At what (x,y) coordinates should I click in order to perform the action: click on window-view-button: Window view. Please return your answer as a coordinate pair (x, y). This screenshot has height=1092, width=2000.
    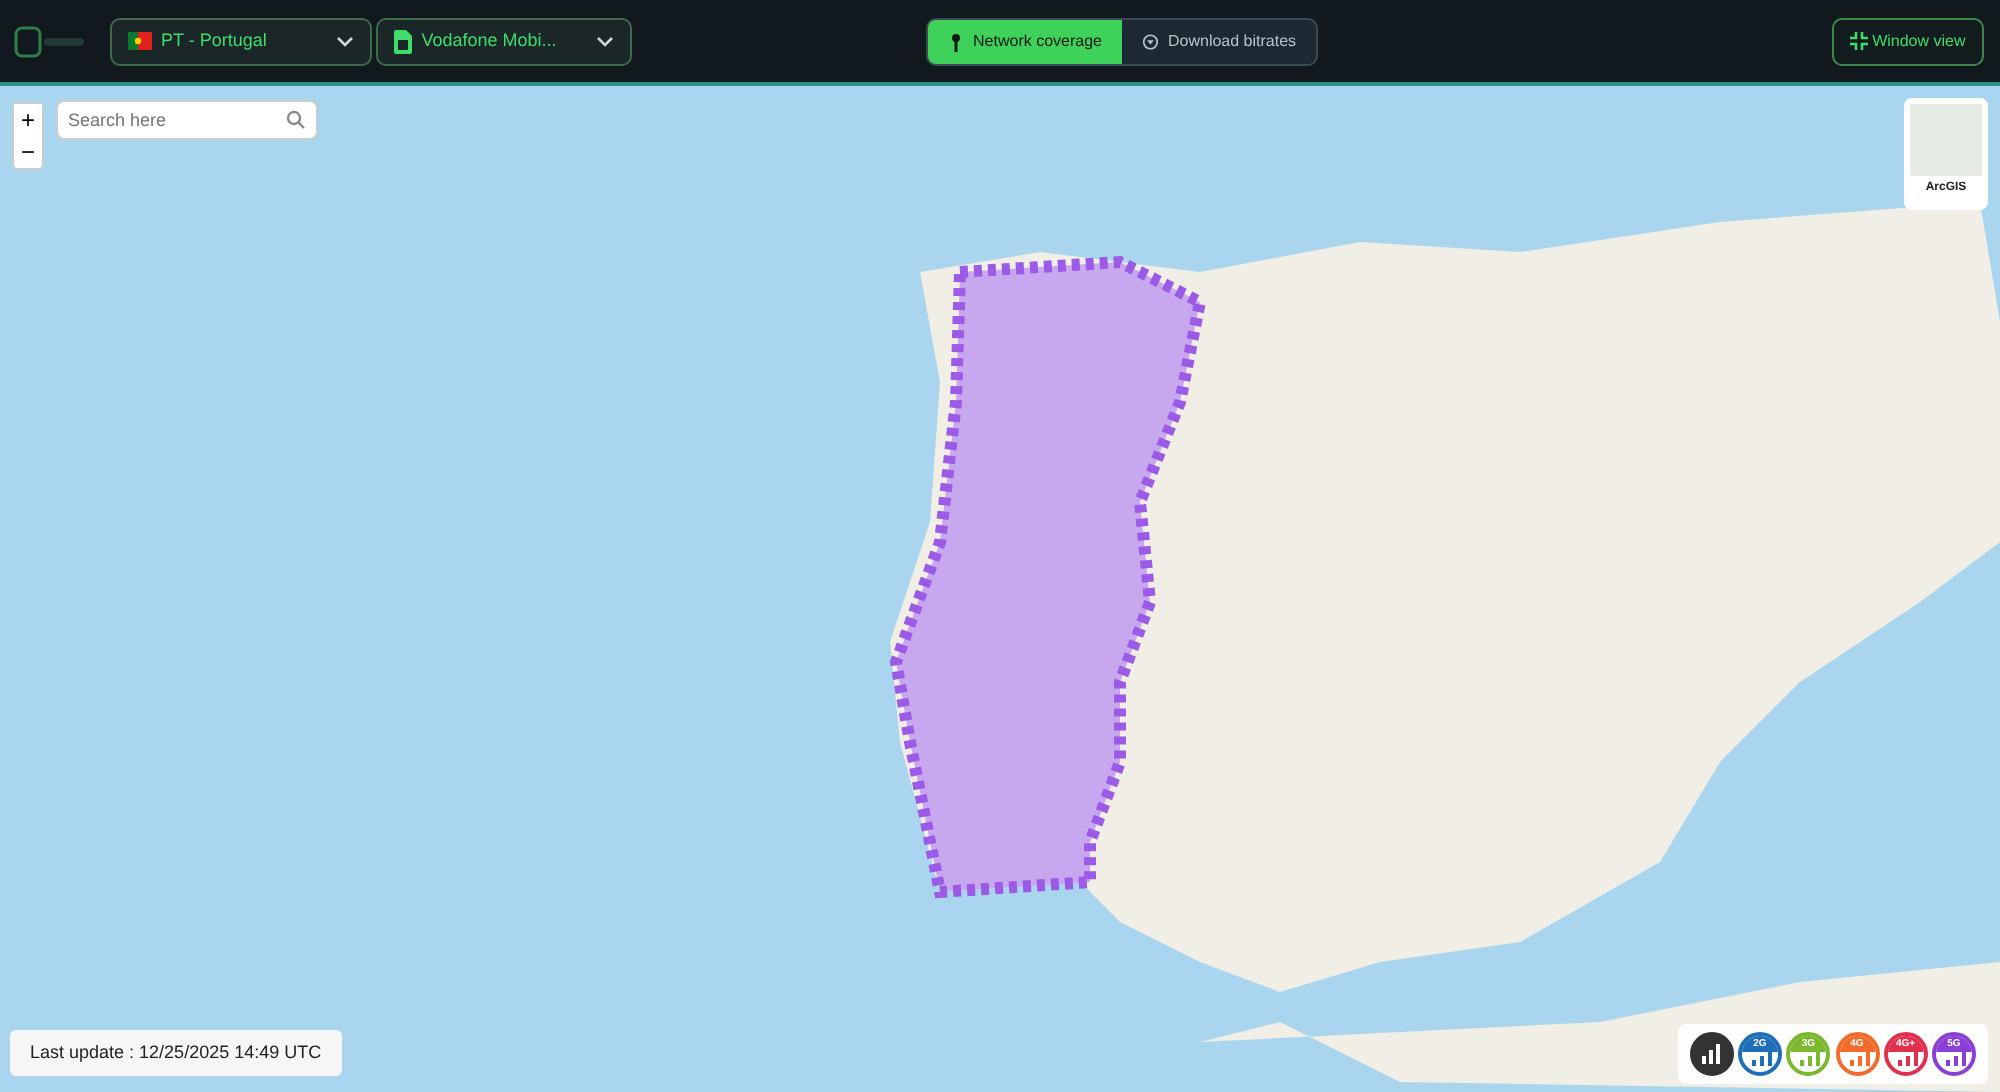
    Looking at the image, I should click on (1907, 41).